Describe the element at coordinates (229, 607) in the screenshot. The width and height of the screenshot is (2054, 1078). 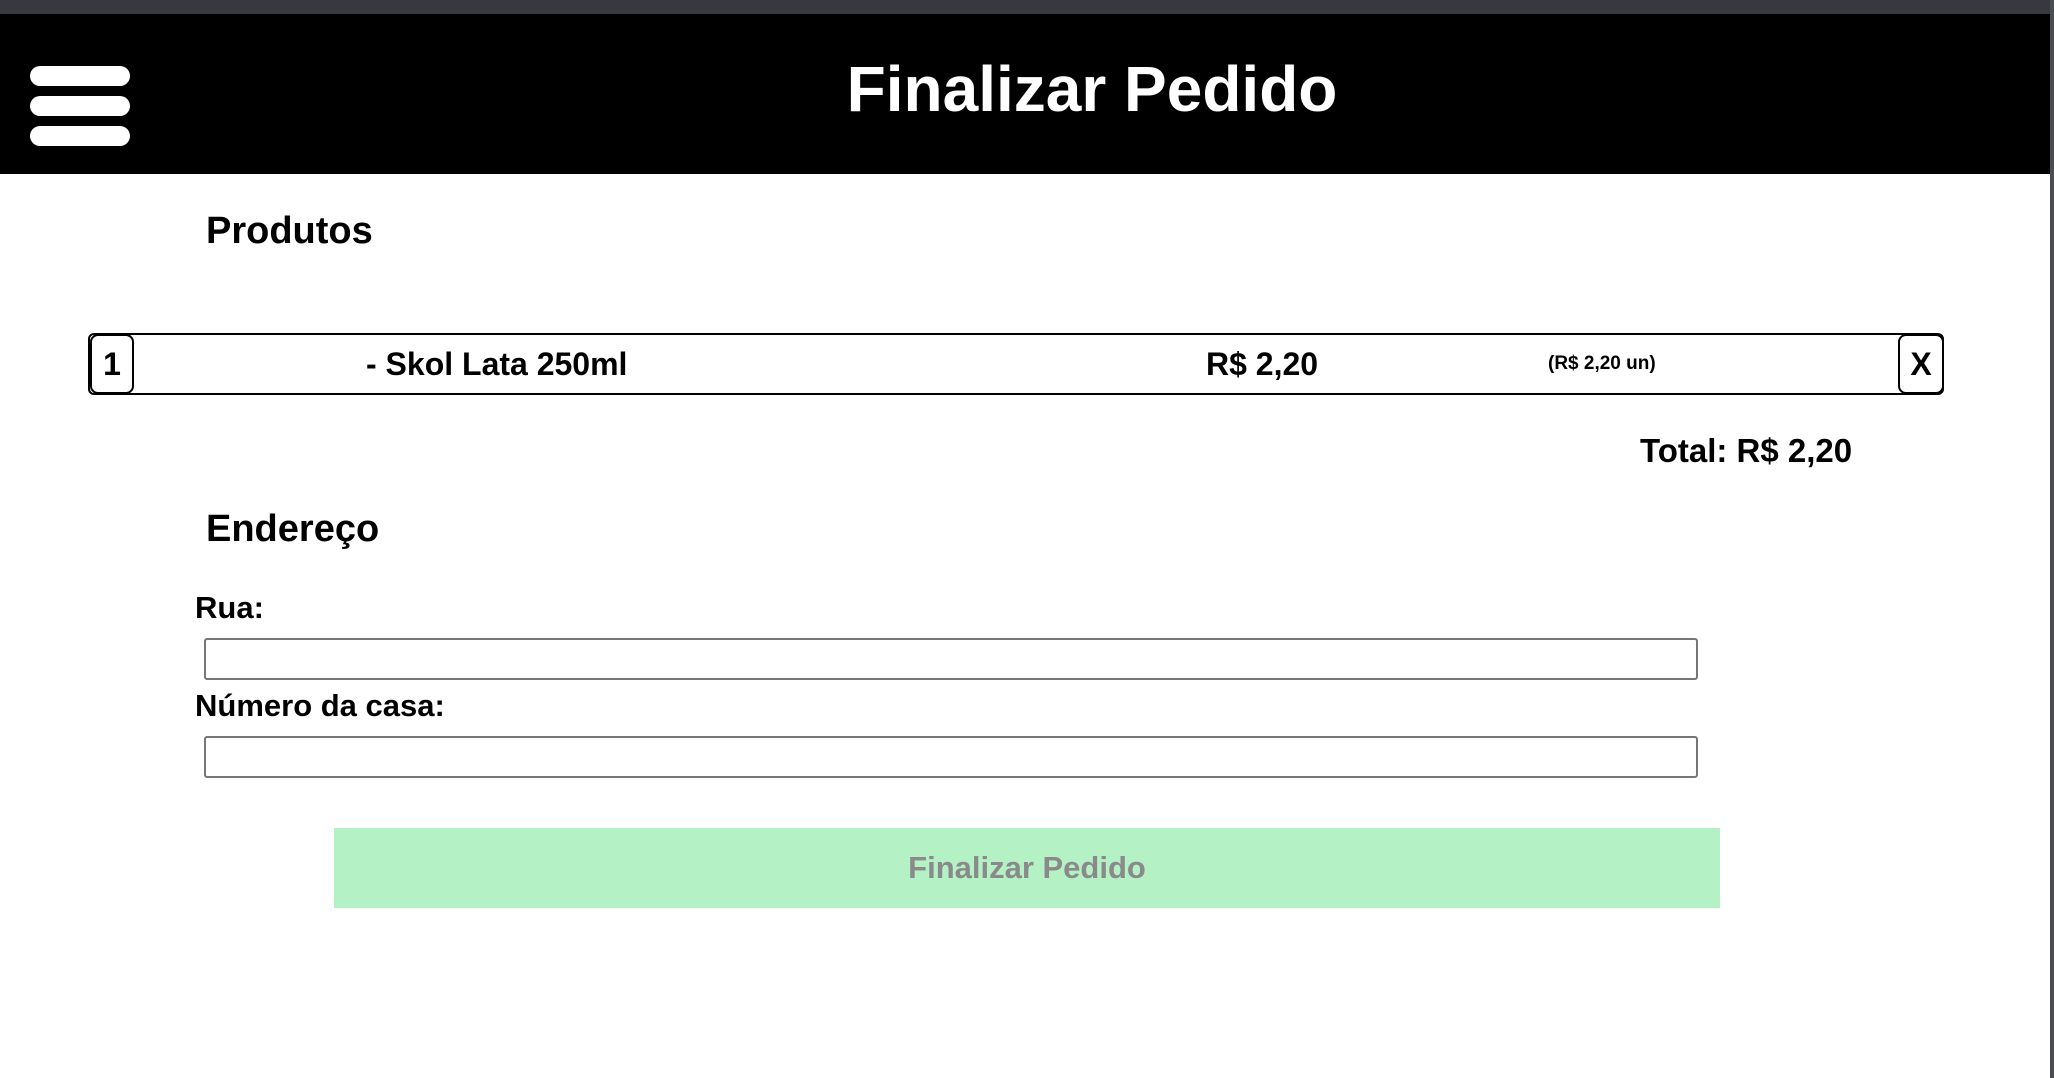
I see `street-label: Rua:` at that location.